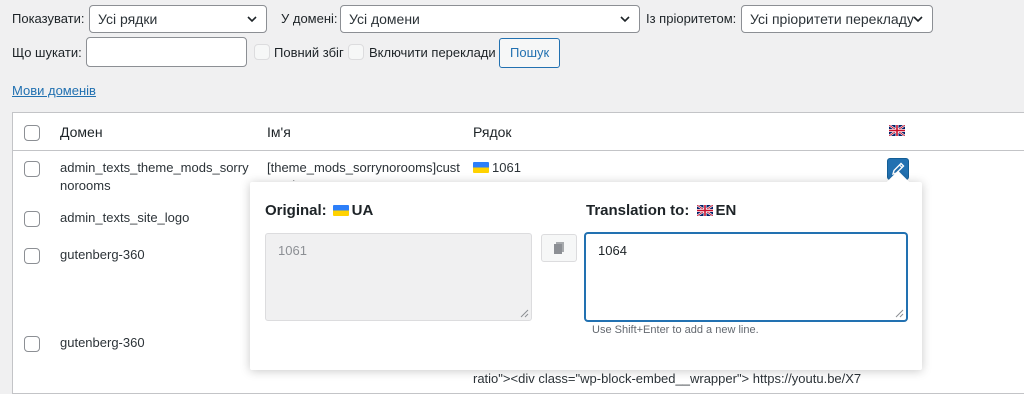 Image resolution: width=1024 pixels, height=394 pixels. I want to click on translation-lang: EN, so click(726, 210).